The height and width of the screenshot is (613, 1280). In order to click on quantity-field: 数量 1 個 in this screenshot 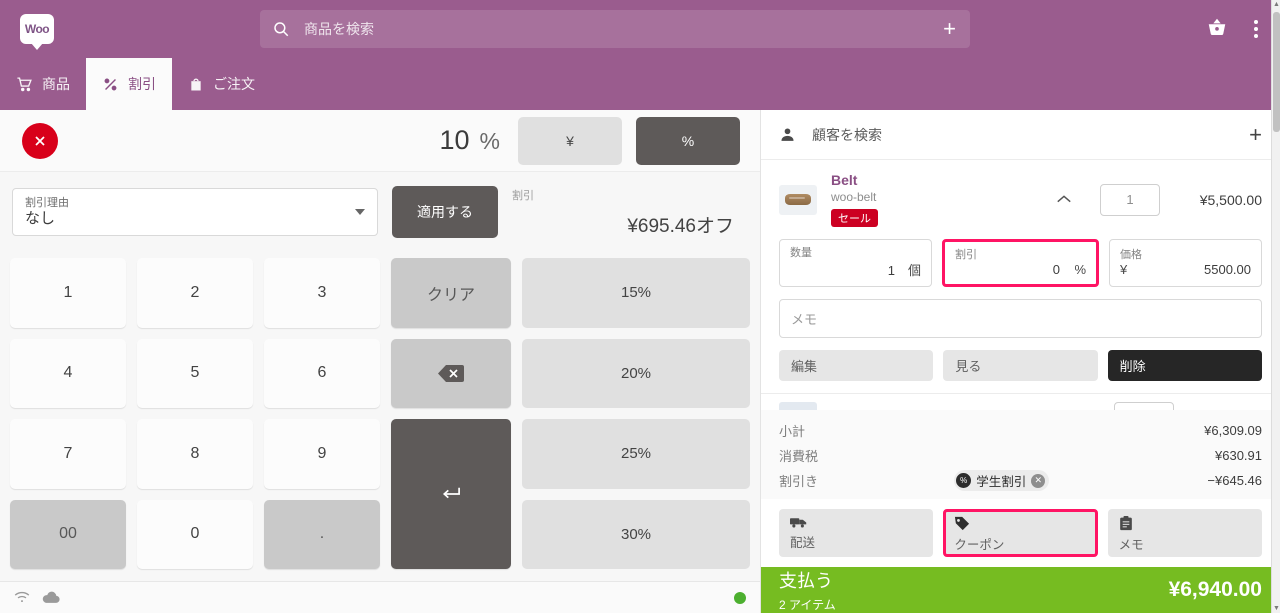, I will do `click(855, 263)`.